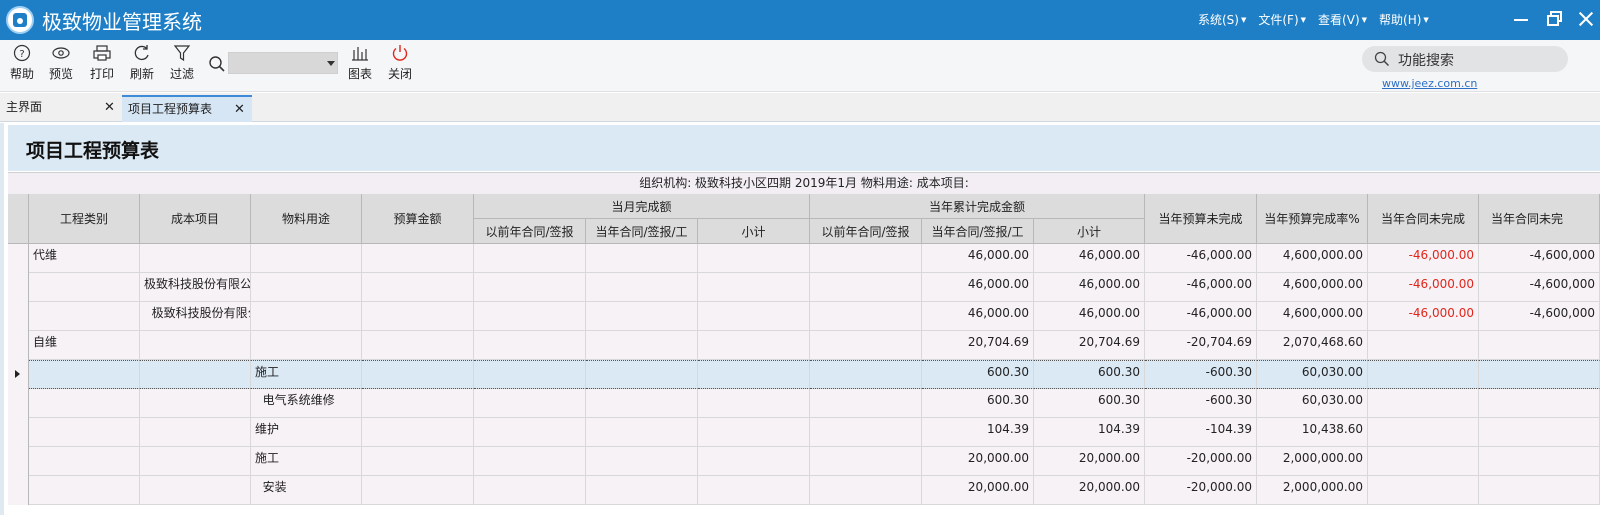  What do you see at coordinates (306, 403) in the screenshot?
I see `cell-material-use: 电气系统维修` at bounding box center [306, 403].